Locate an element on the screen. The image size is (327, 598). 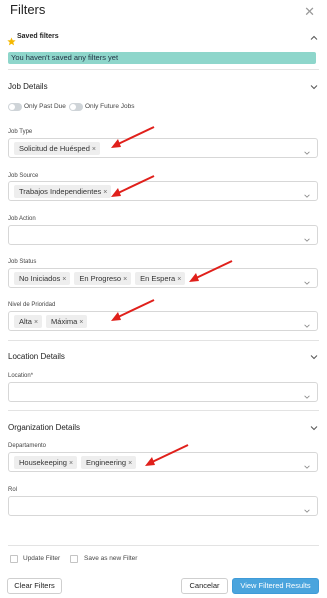
job-status-select: No Iniciados × En Progreso × En Espera × is located at coordinates (163, 278).